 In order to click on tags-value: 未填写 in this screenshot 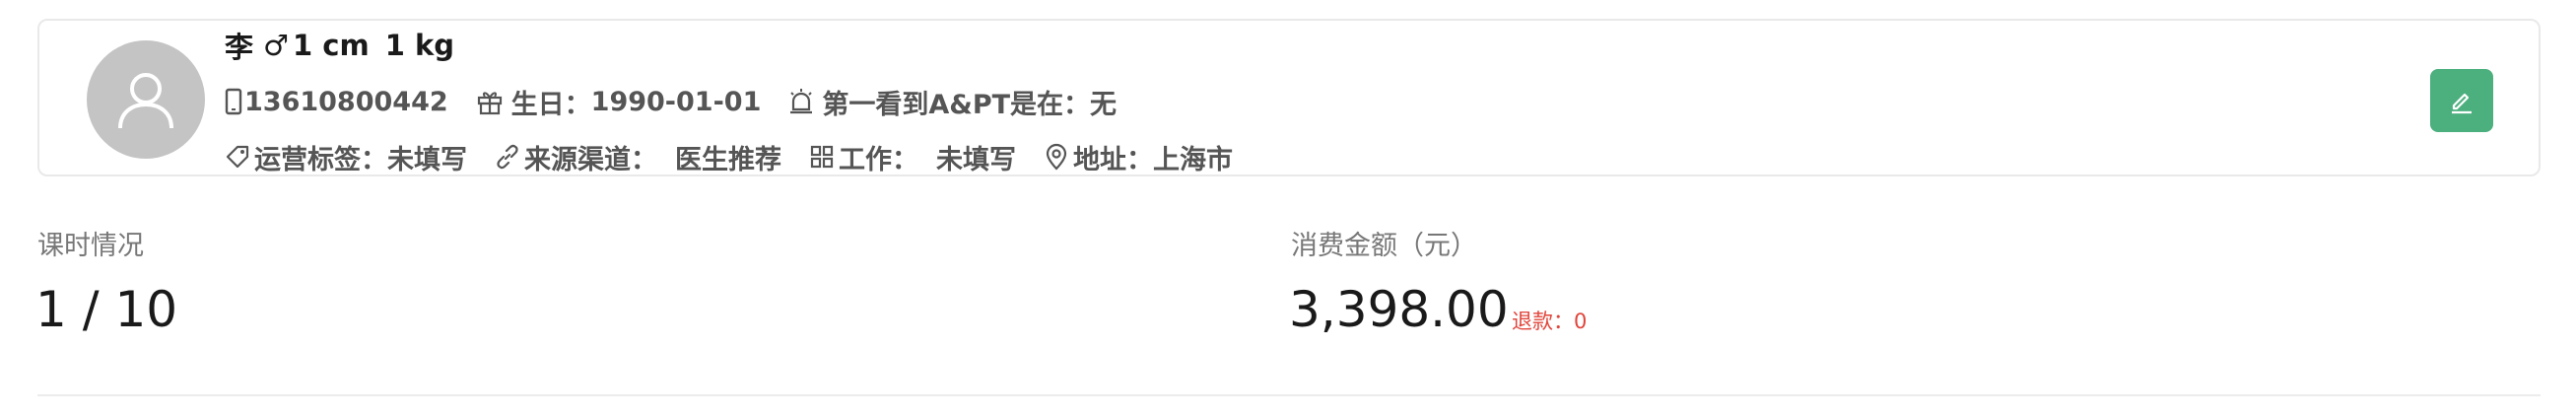, I will do `click(427, 159)`.